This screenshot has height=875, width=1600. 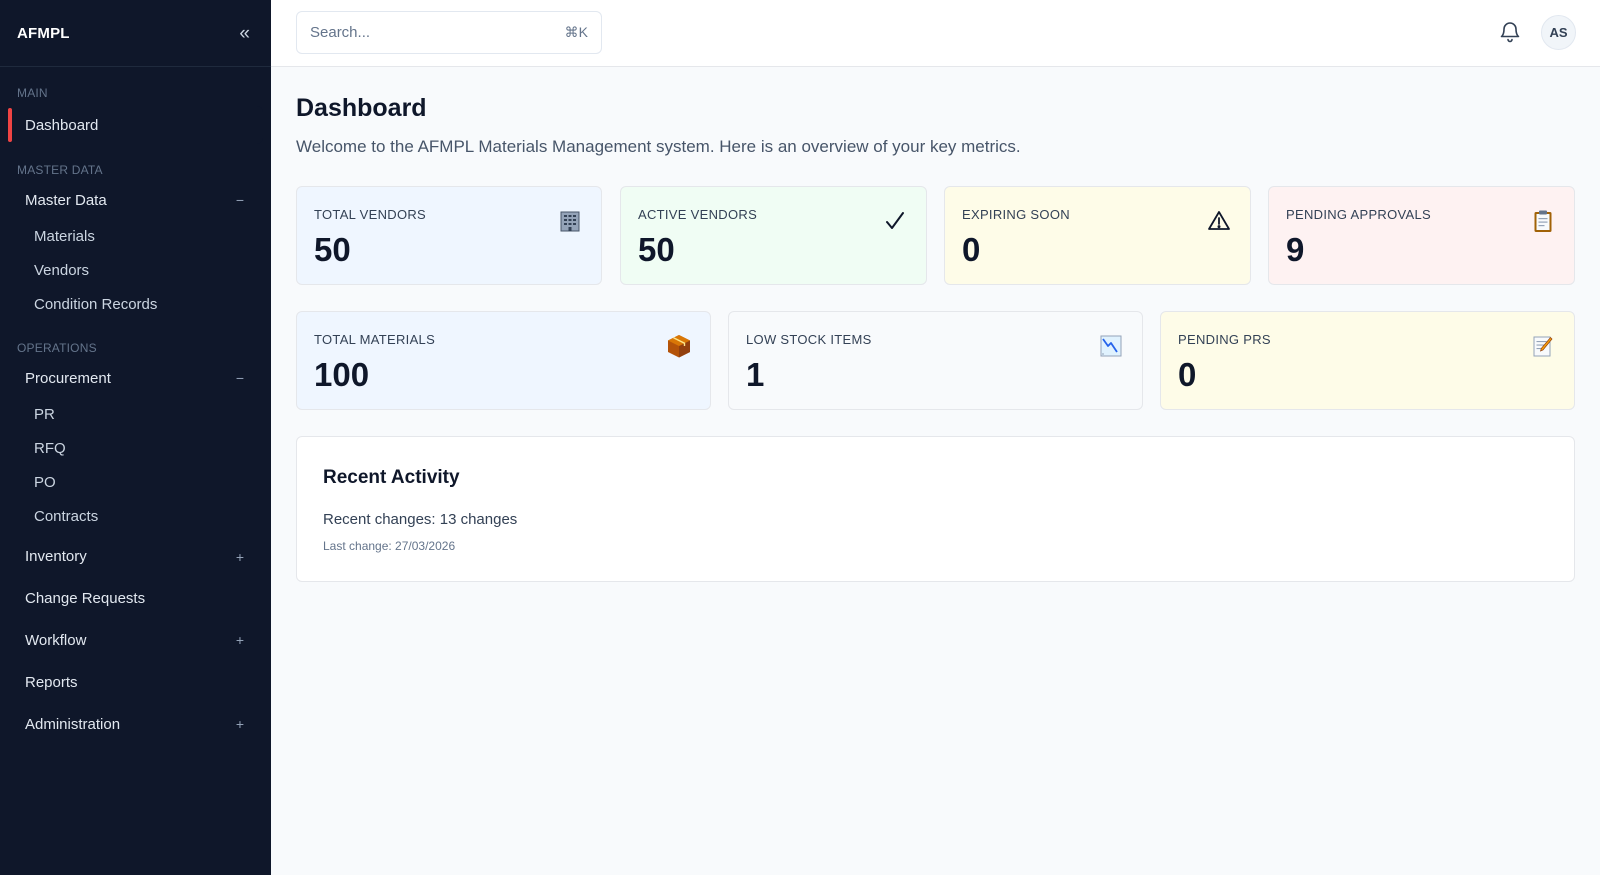 What do you see at coordinates (62, 125) in the screenshot?
I see `sidebar-item-label: Dashboard` at bounding box center [62, 125].